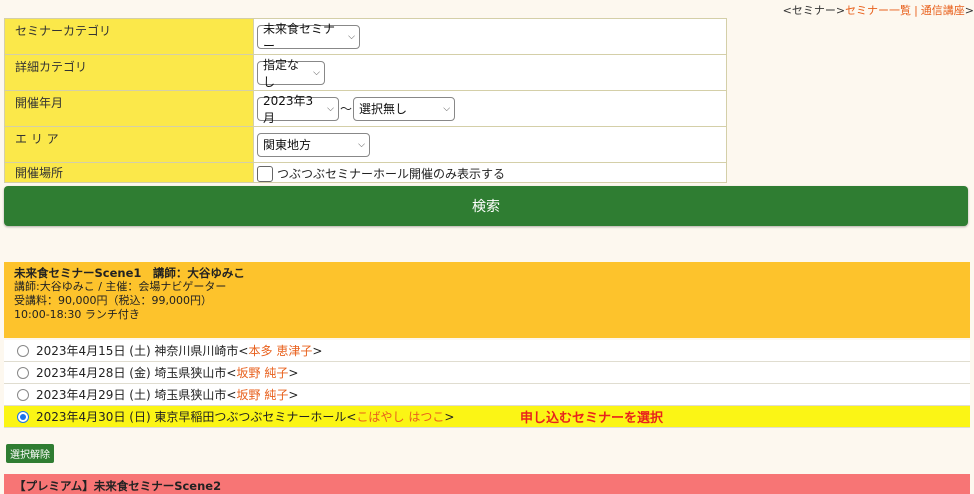  Describe the element at coordinates (77, 314) in the screenshot. I see `seminar-time: 10:00-18:30 ランチ付き` at that location.